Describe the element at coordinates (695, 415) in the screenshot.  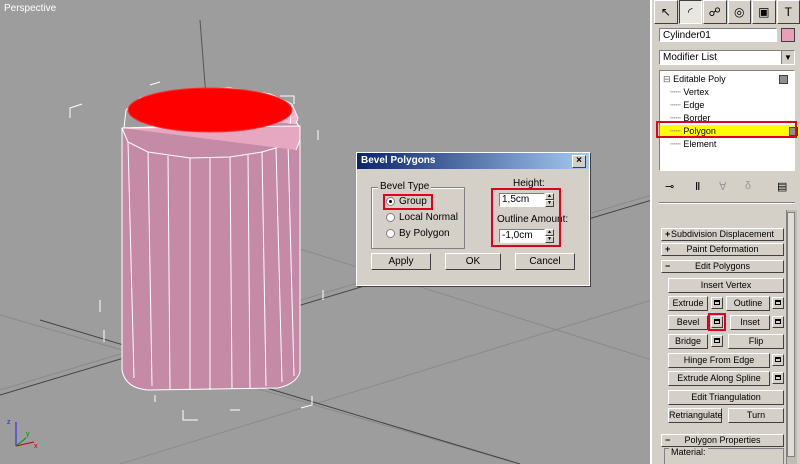
I see `retriangulate-button: Retriangulate` at that location.